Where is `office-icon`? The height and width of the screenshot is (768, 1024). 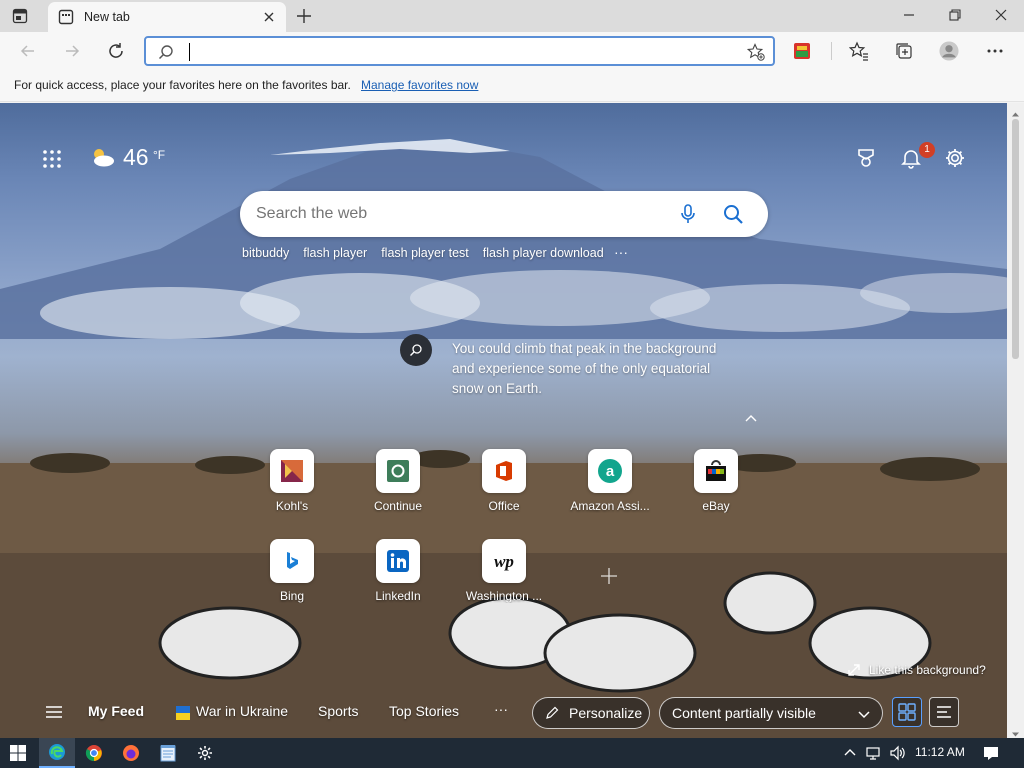 office-icon is located at coordinates (504, 471).